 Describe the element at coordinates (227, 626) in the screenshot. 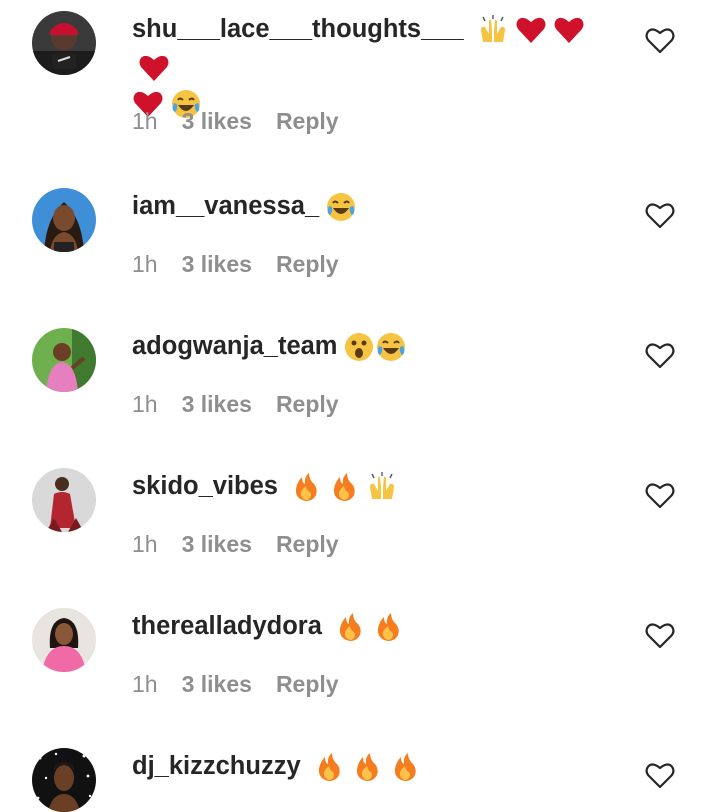

I see `comment-username: therealladydora` at that location.